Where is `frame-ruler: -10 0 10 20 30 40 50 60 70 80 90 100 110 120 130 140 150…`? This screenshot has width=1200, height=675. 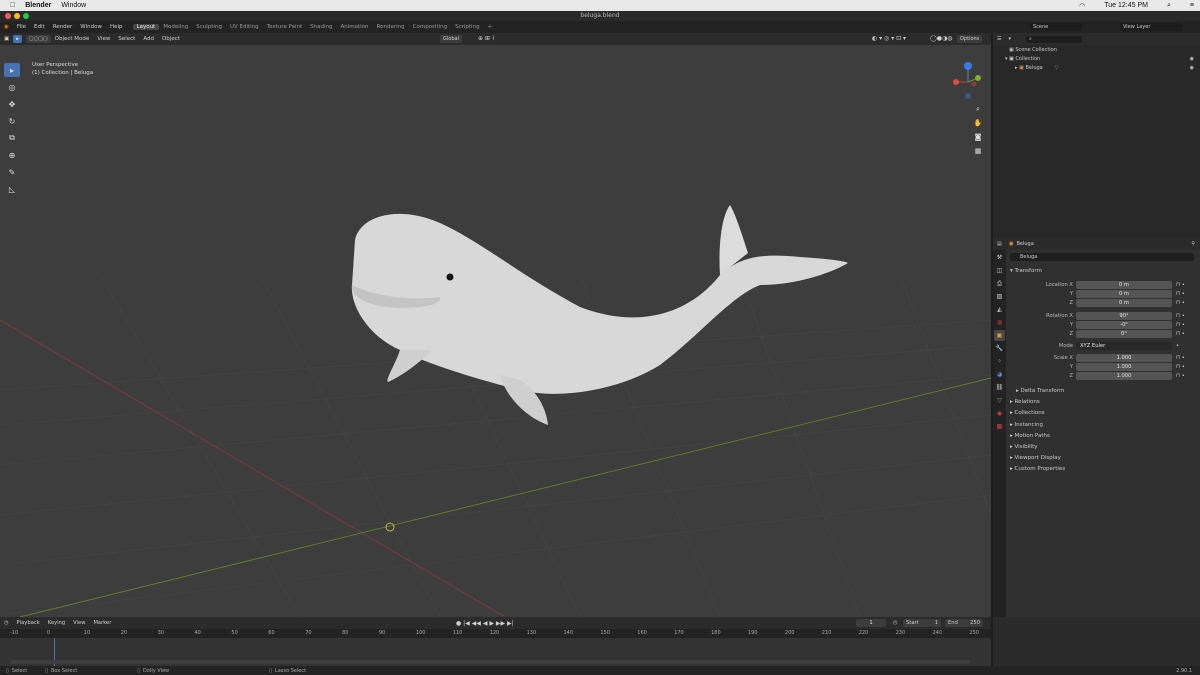 frame-ruler: -10 0 10 20 30 40 50 60 70 80 90 100 110 120 130 140 150… is located at coordinates (495, 633).